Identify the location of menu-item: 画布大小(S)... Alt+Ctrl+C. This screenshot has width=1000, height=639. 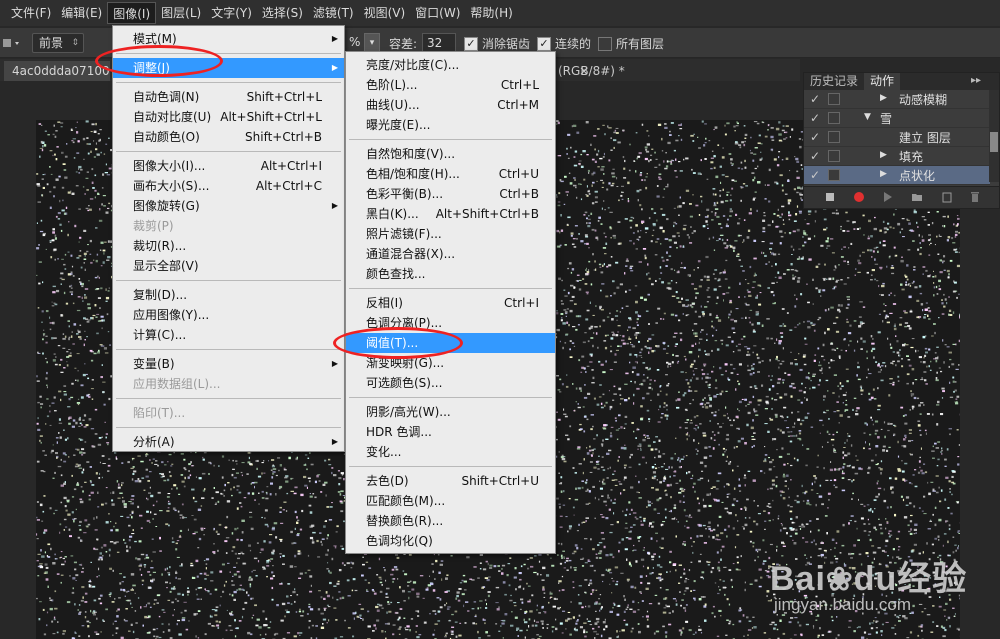
(228, 186).